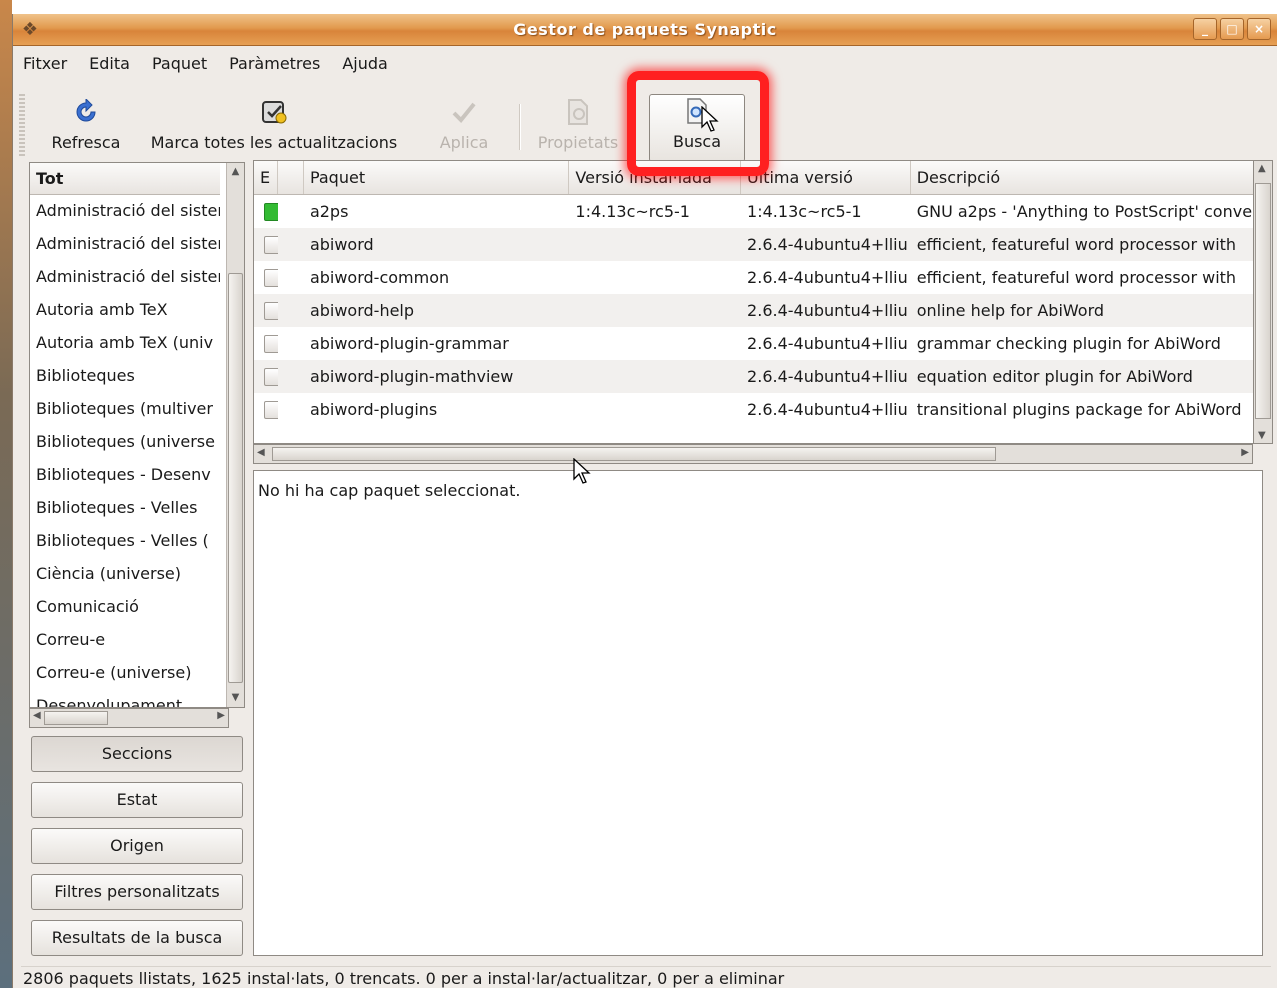 Image resolution: width=1277 pixels, height=988 pixels. I want to click on section-item: Autoria amb TeX, so click(125, 310).